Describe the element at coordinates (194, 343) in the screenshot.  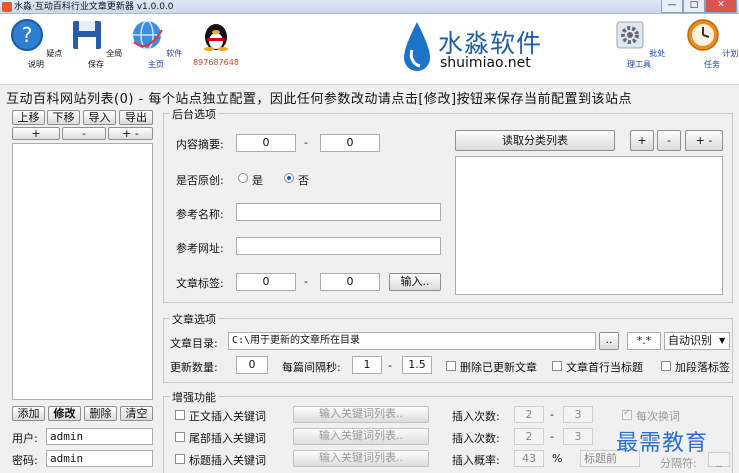
I see `article-dir-label: 文章目录:` at that location.